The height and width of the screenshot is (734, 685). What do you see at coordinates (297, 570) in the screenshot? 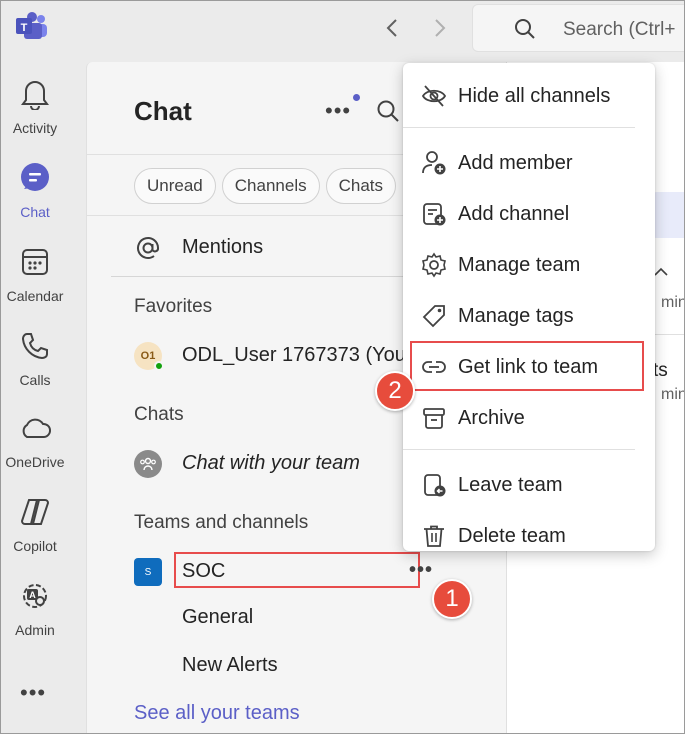
I see `highlight-box-team` at bounding box center [297, 570].